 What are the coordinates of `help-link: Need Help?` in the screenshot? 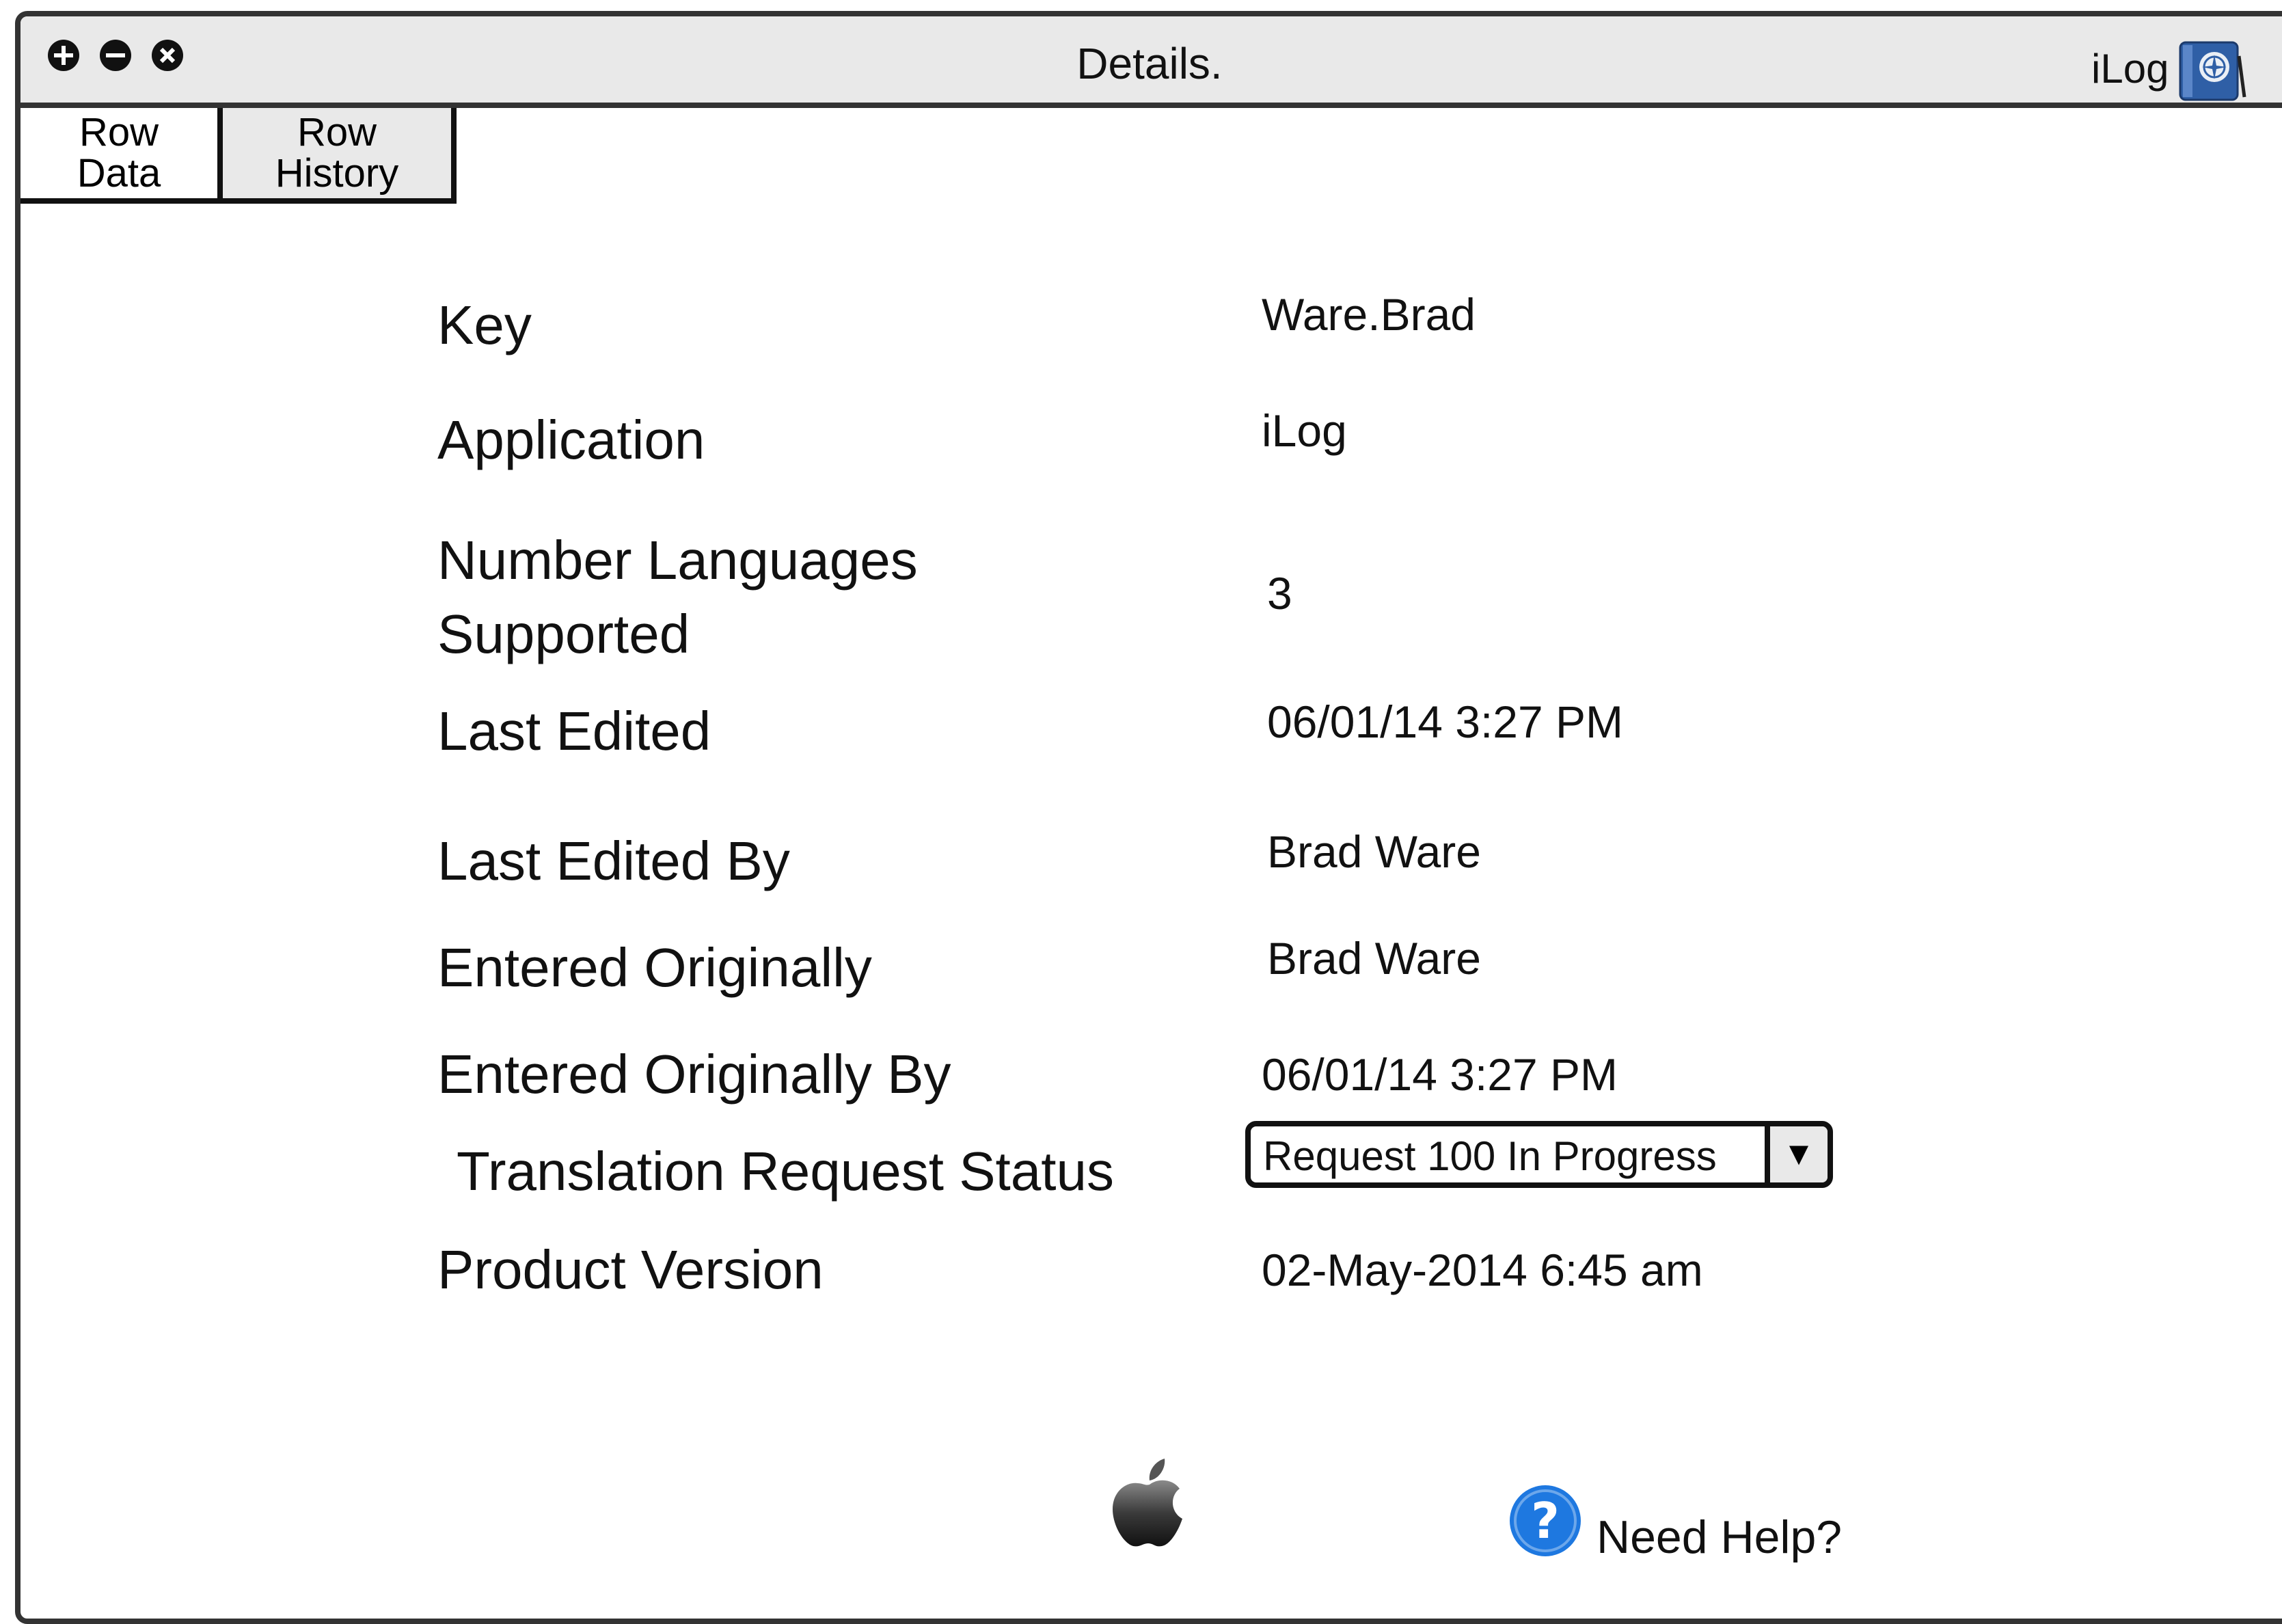 It's located at (1720, 1537).